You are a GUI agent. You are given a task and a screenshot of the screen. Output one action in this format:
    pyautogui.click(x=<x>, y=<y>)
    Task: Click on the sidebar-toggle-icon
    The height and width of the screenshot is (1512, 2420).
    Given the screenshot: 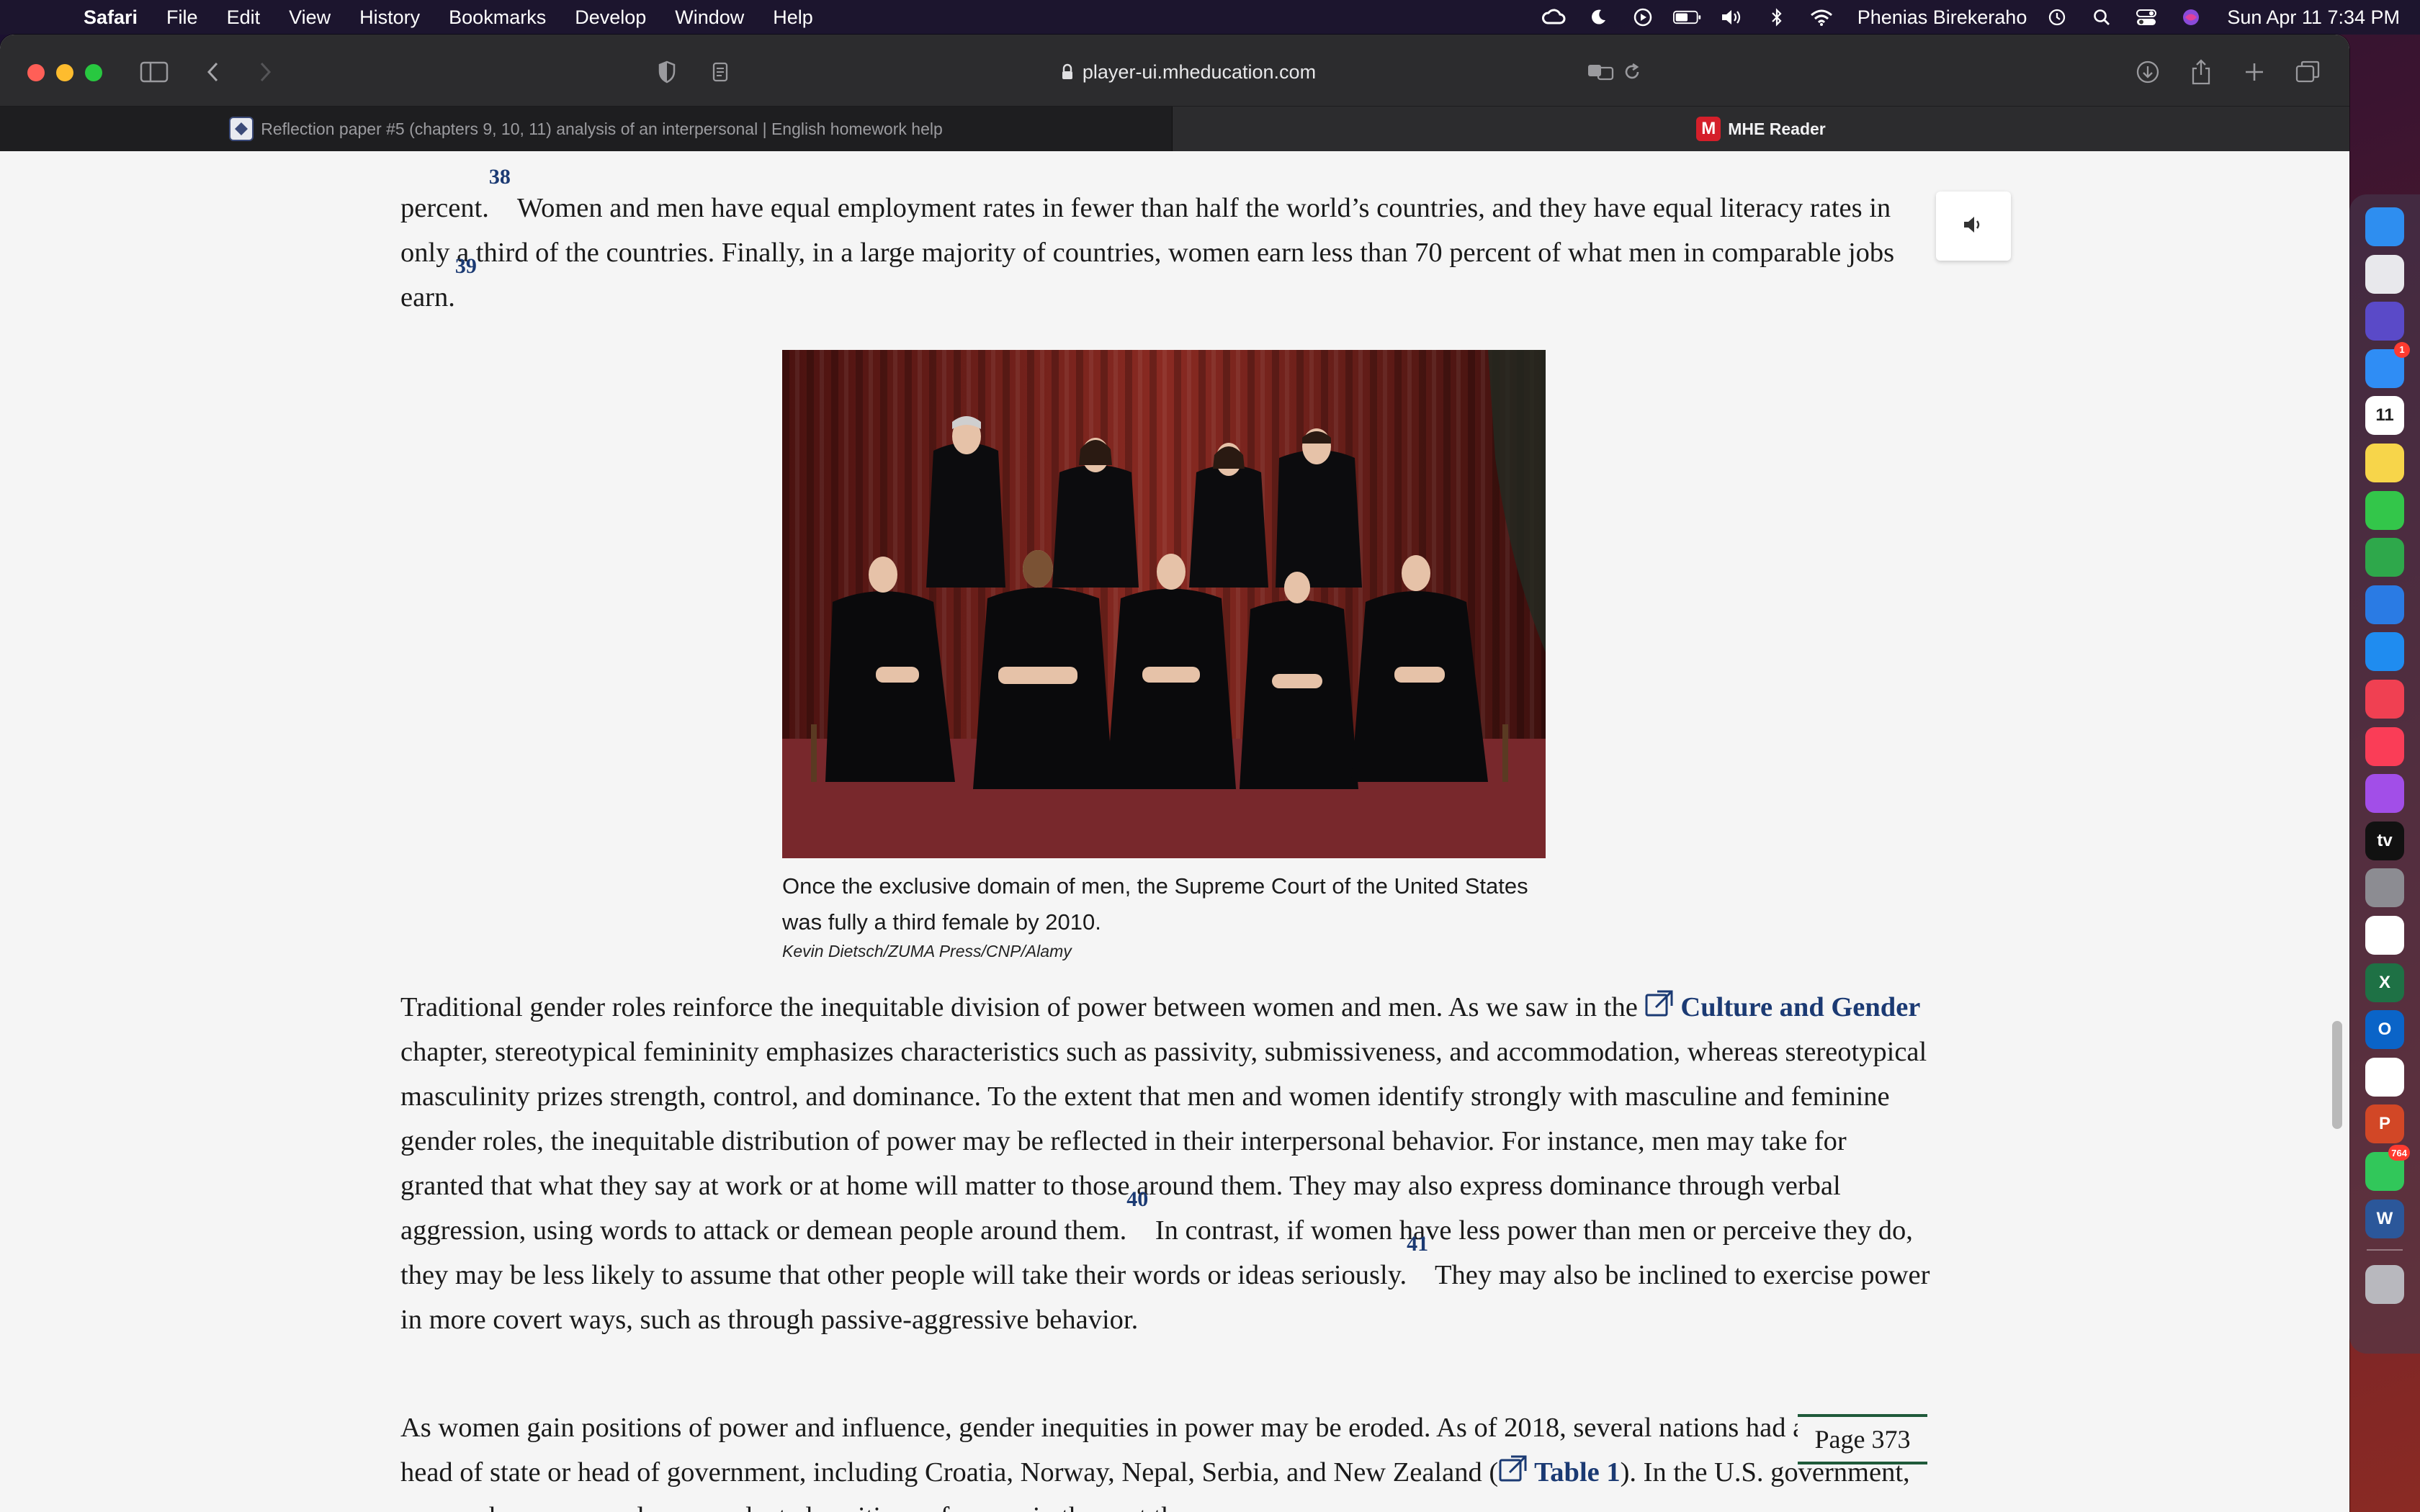 What is the action you would take?
    pyautogui.click(x=154, y=72)
    